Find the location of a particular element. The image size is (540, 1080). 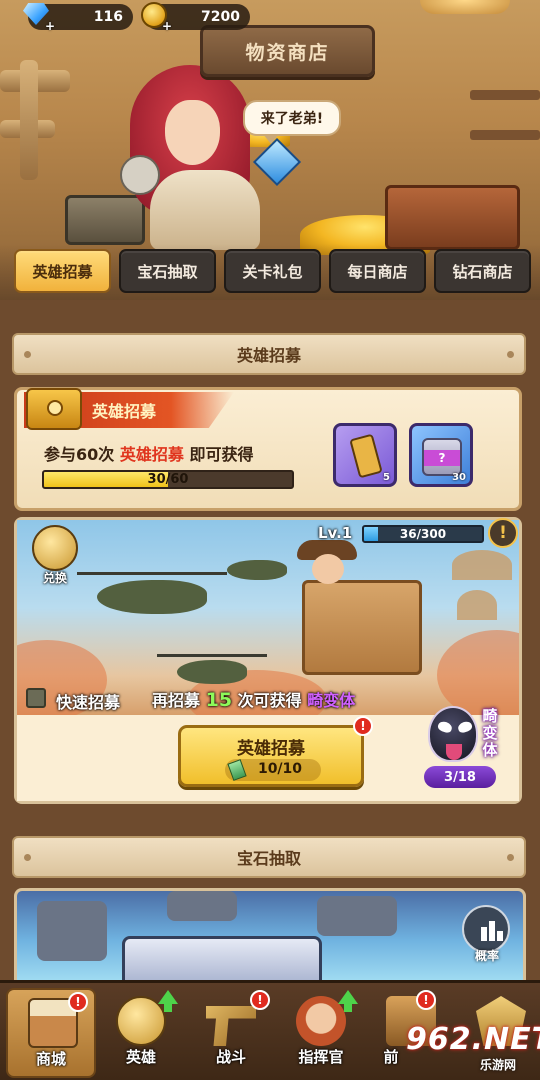

mystery-can-icon: ? 30 is located at coordinates (441, 455).